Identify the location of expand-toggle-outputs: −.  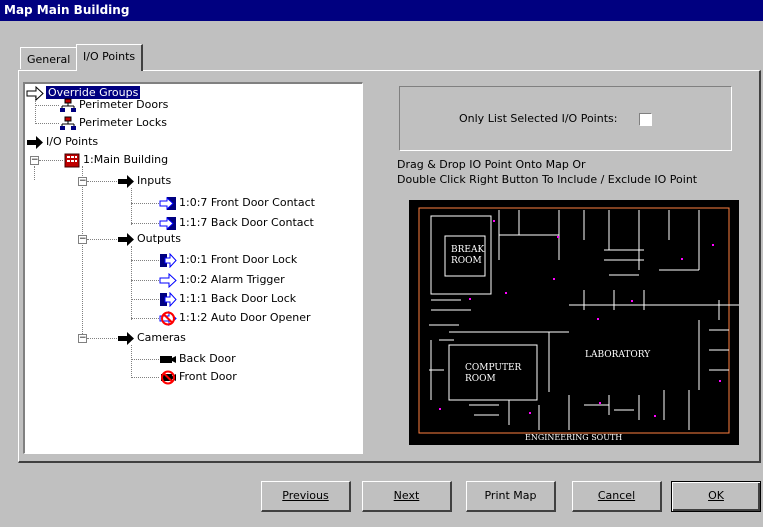
(82, 239).